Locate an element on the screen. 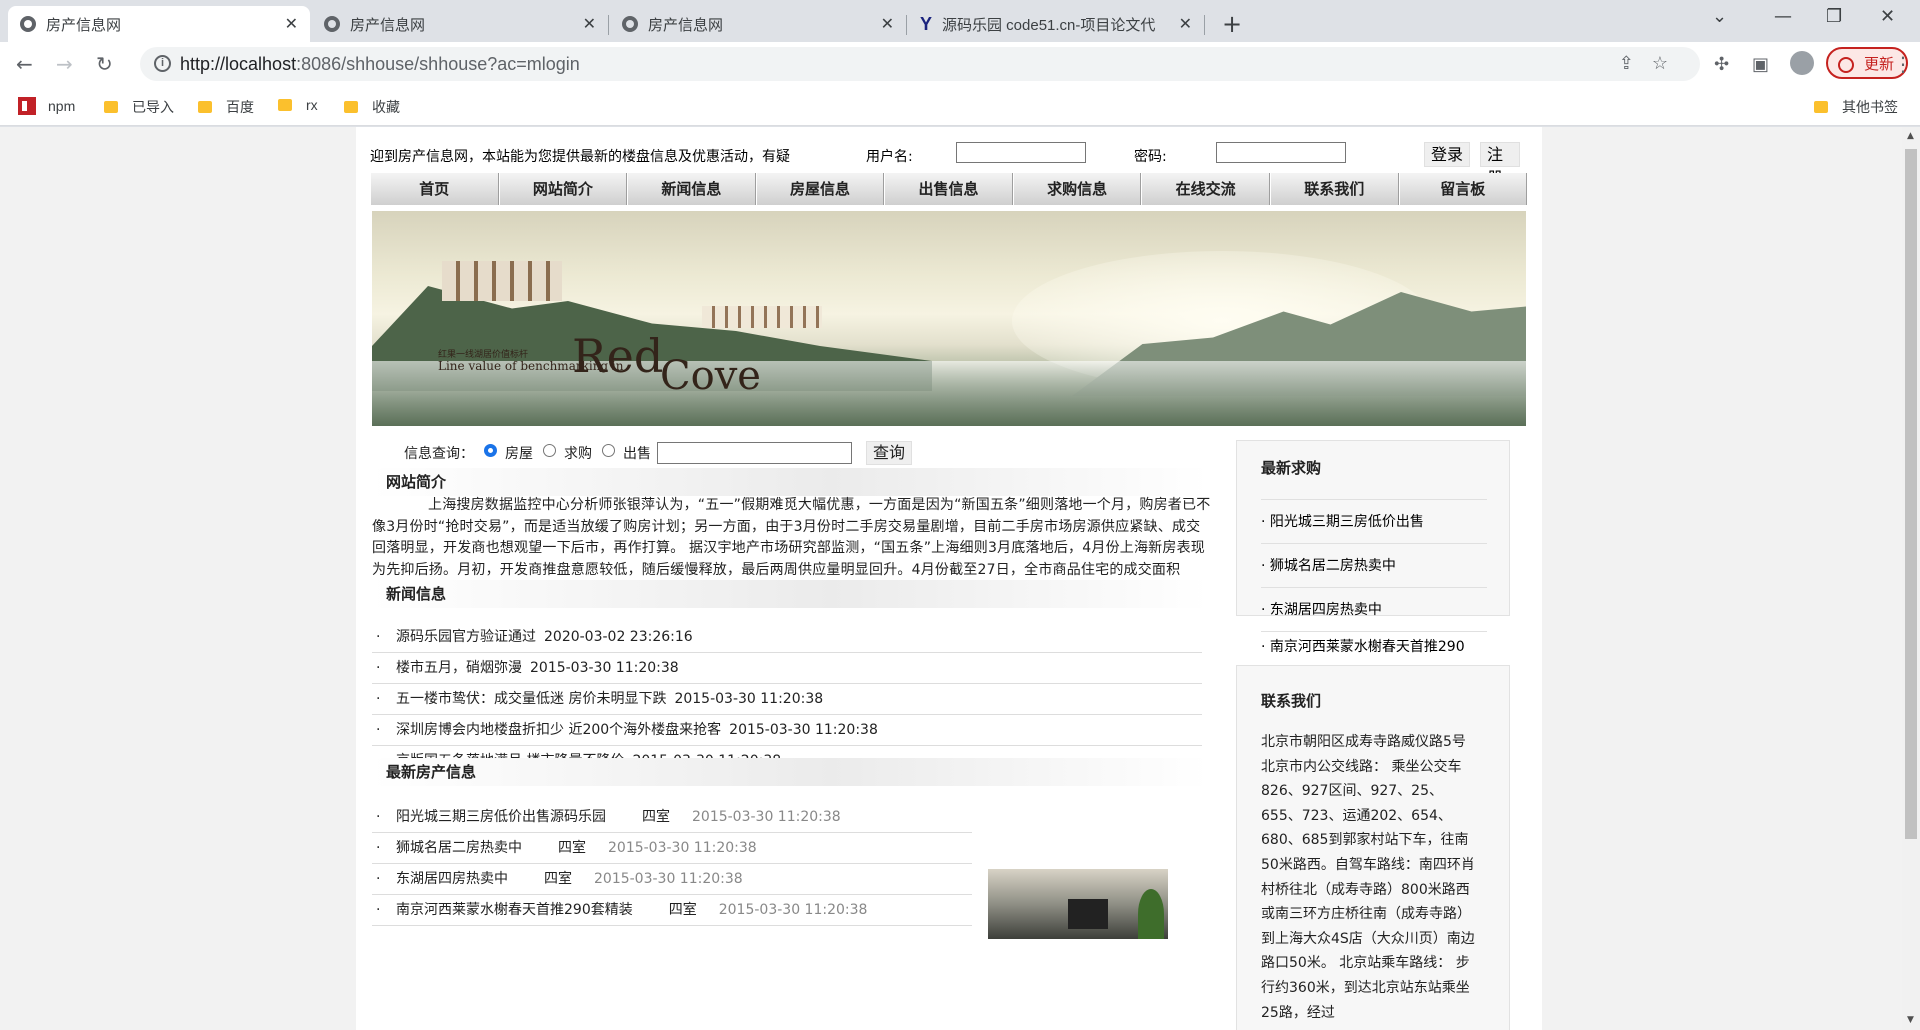  wanted-title: 最新求购 is located at coordinates (1291, 468).